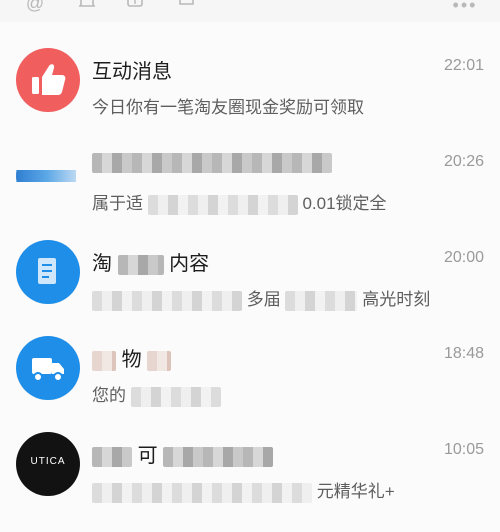 This screenshot has width=500, height=532. I want to click on top-toolbar: @ •••, so click(250, 11).